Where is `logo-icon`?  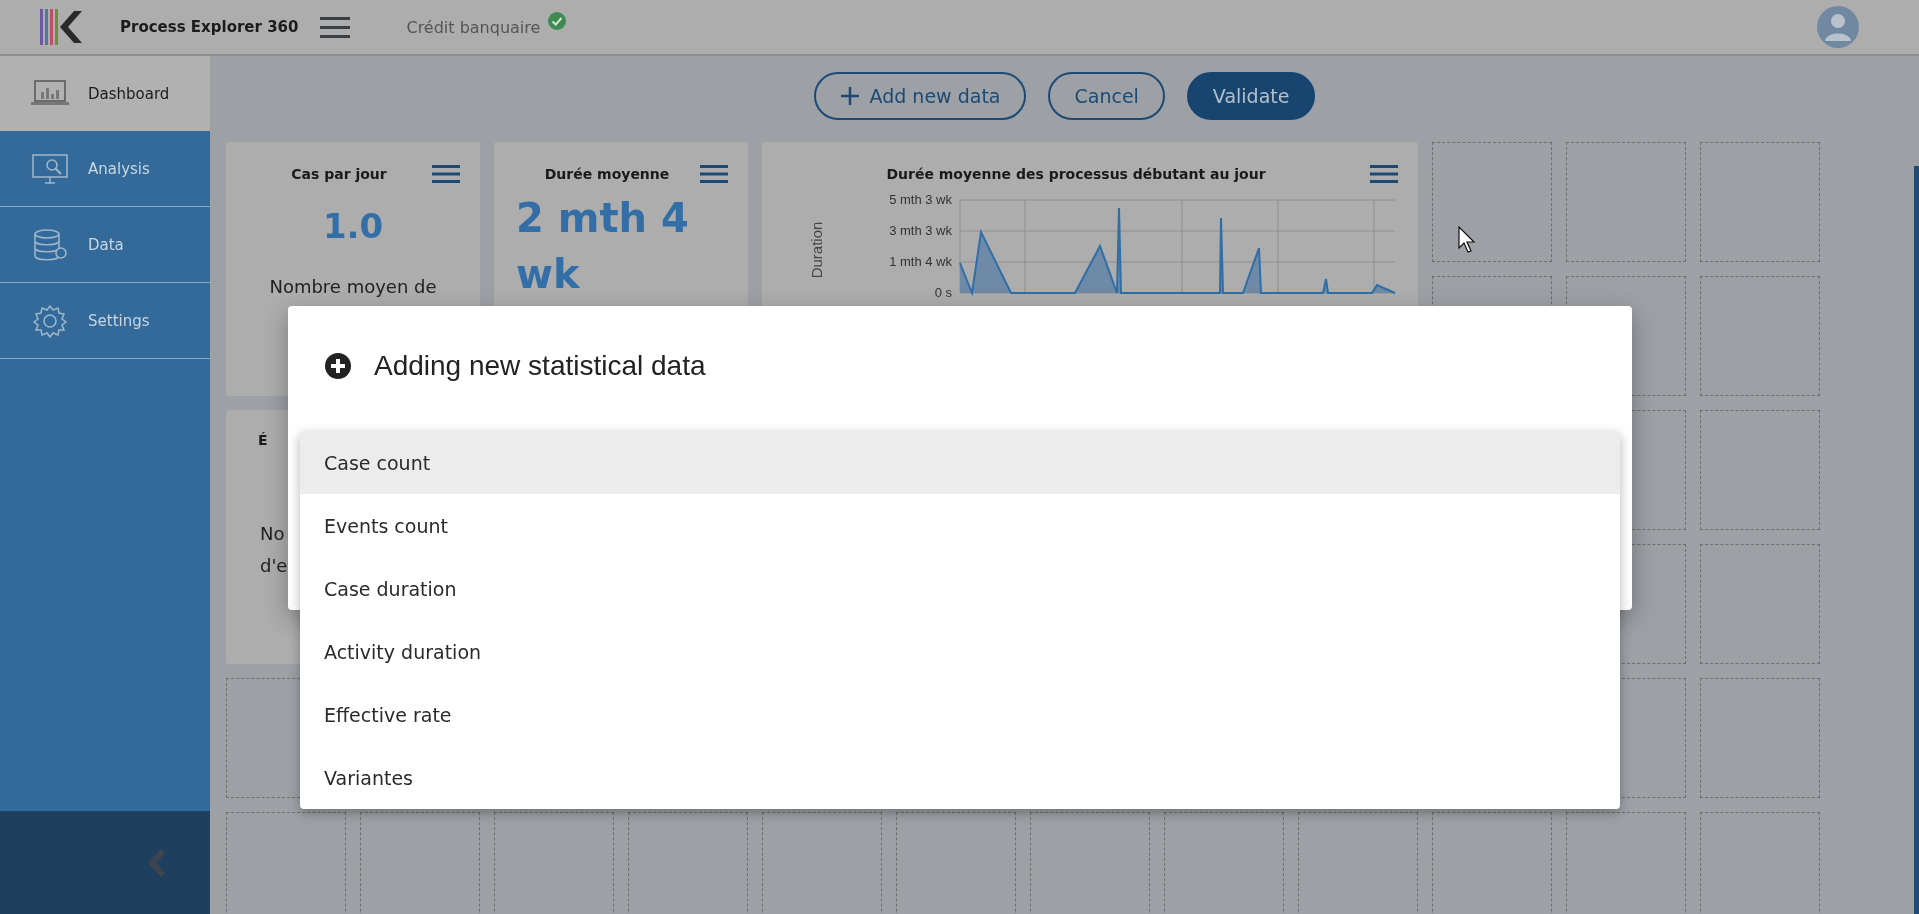 logo-icon is located at coordinates (60, 27).